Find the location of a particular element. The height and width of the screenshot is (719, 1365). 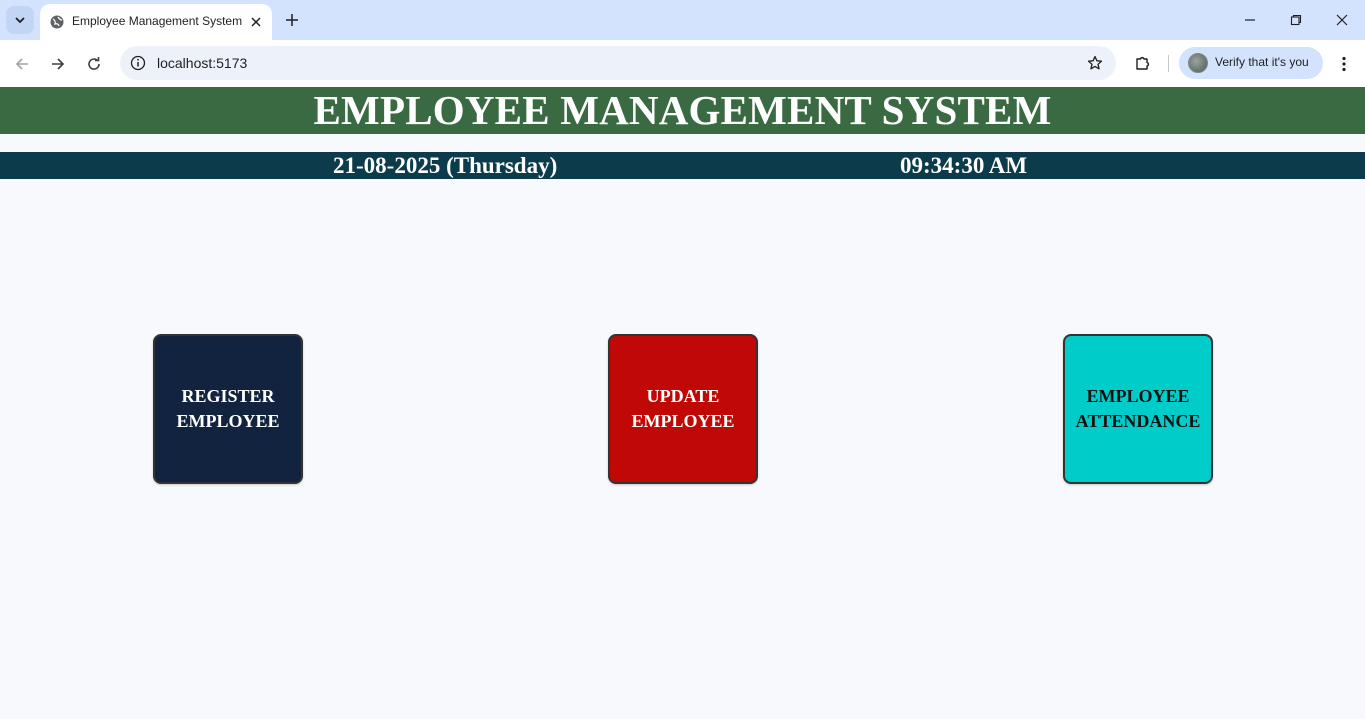

tab-title: Employee Management System is located at coordinates (157, 21).